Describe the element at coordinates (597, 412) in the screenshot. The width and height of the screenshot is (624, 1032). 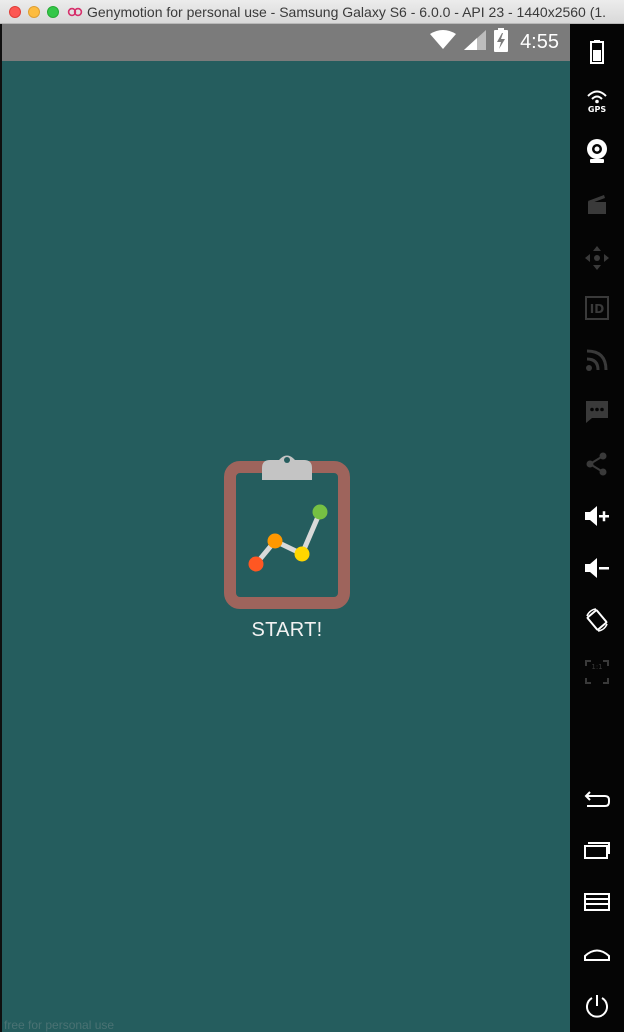
I see `sms-icon` at that location.